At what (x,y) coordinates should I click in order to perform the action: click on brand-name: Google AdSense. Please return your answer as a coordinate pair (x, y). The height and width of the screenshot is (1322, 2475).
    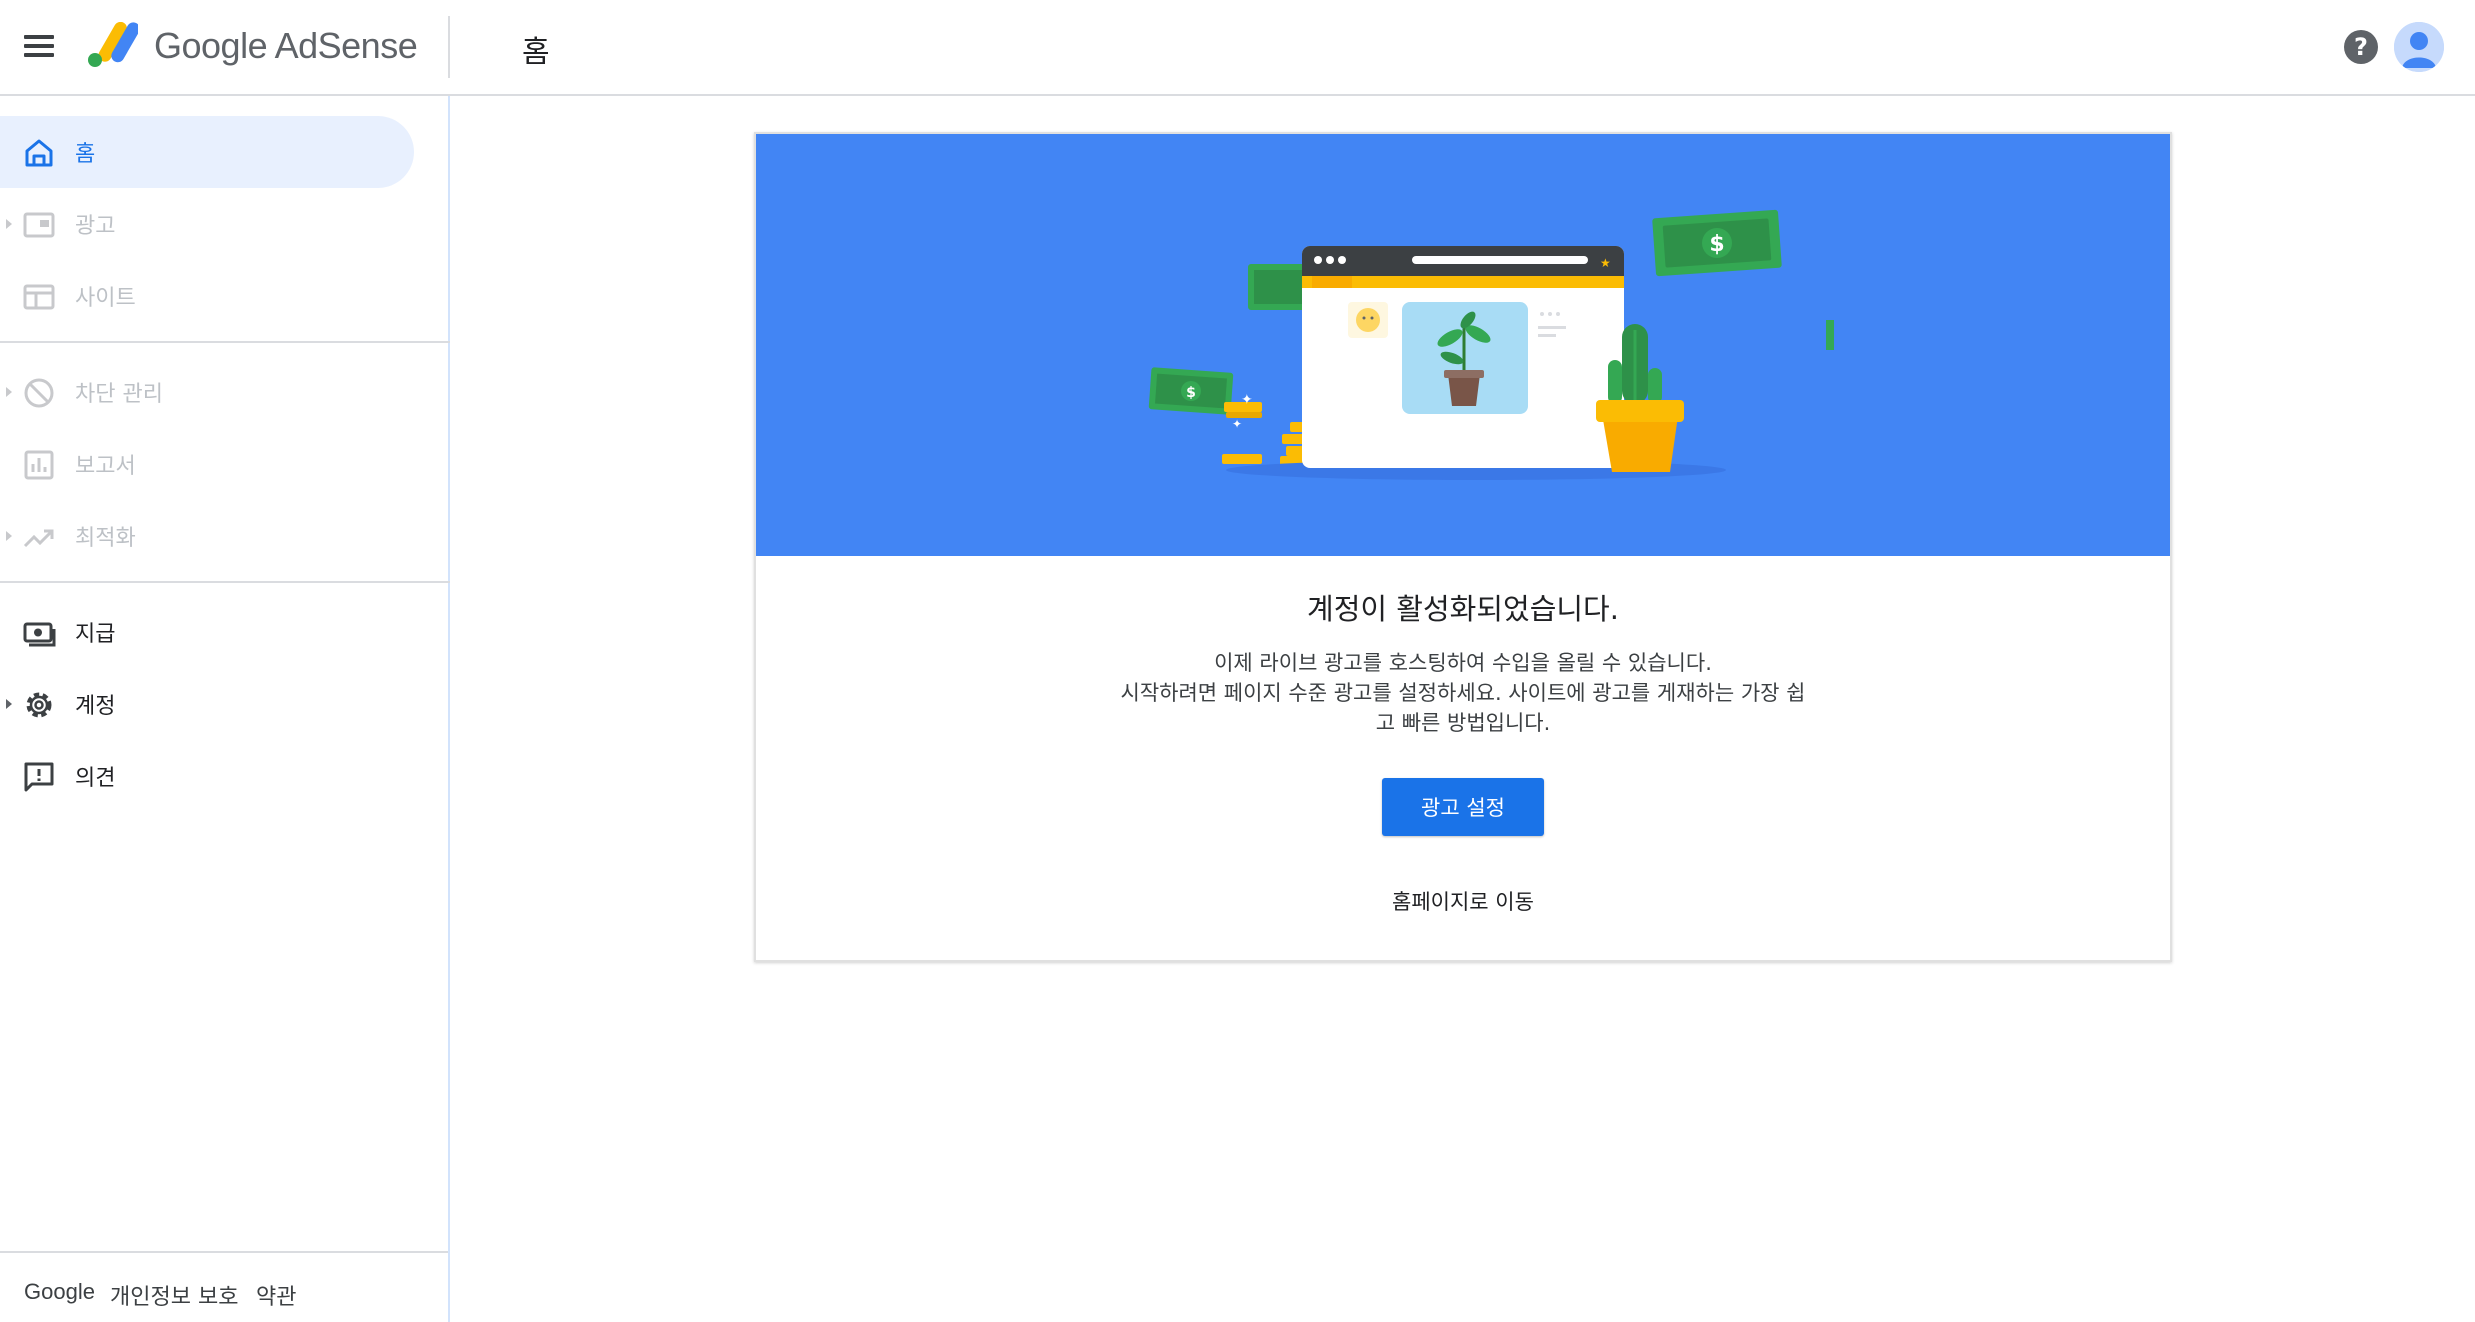
    Looking at the image, I should click on (286, 46).